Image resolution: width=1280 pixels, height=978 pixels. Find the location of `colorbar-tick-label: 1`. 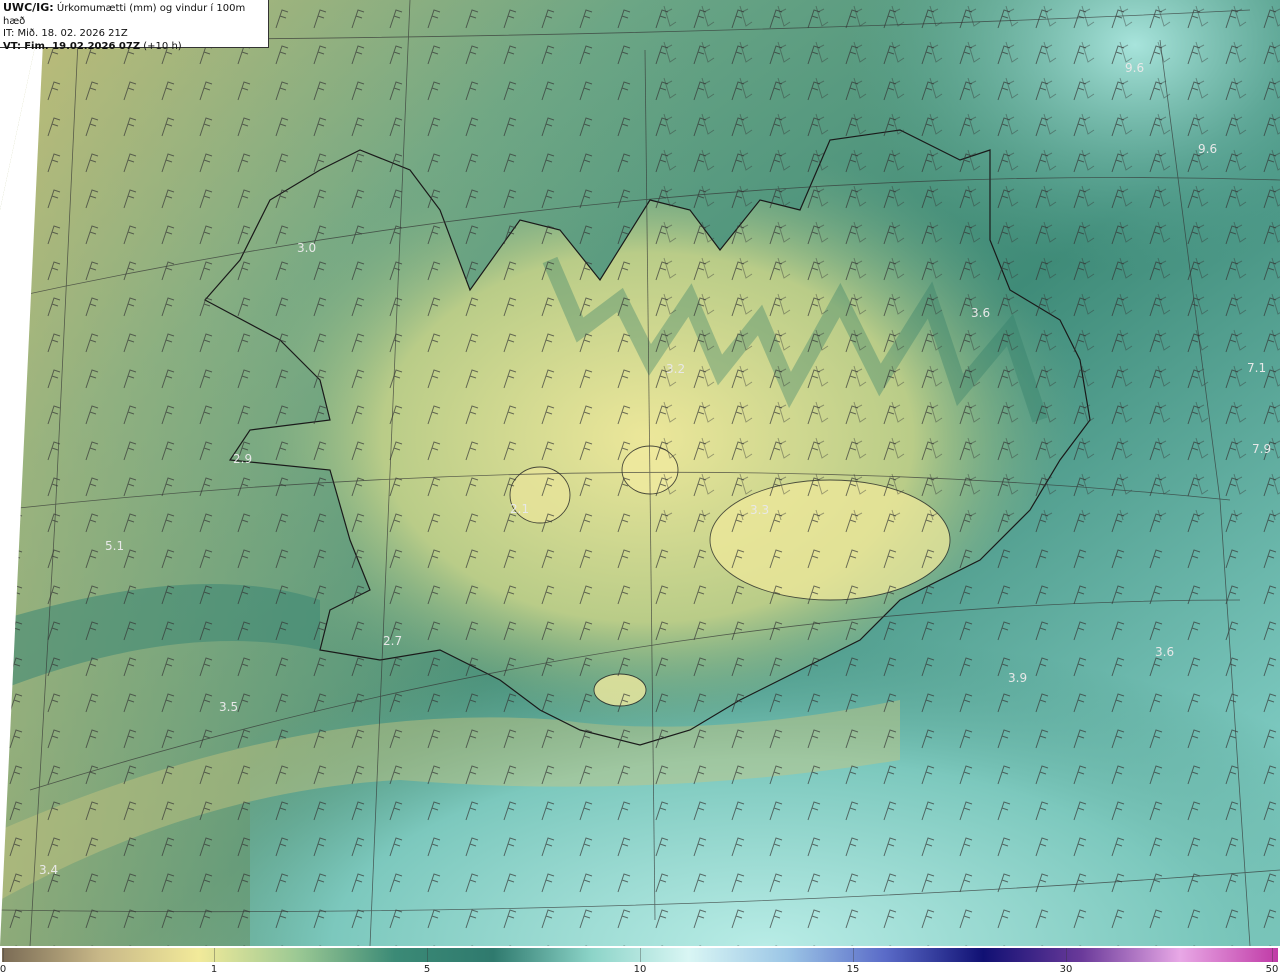

colorbar-tick-label: 1 is located at coordinates (214, 969).